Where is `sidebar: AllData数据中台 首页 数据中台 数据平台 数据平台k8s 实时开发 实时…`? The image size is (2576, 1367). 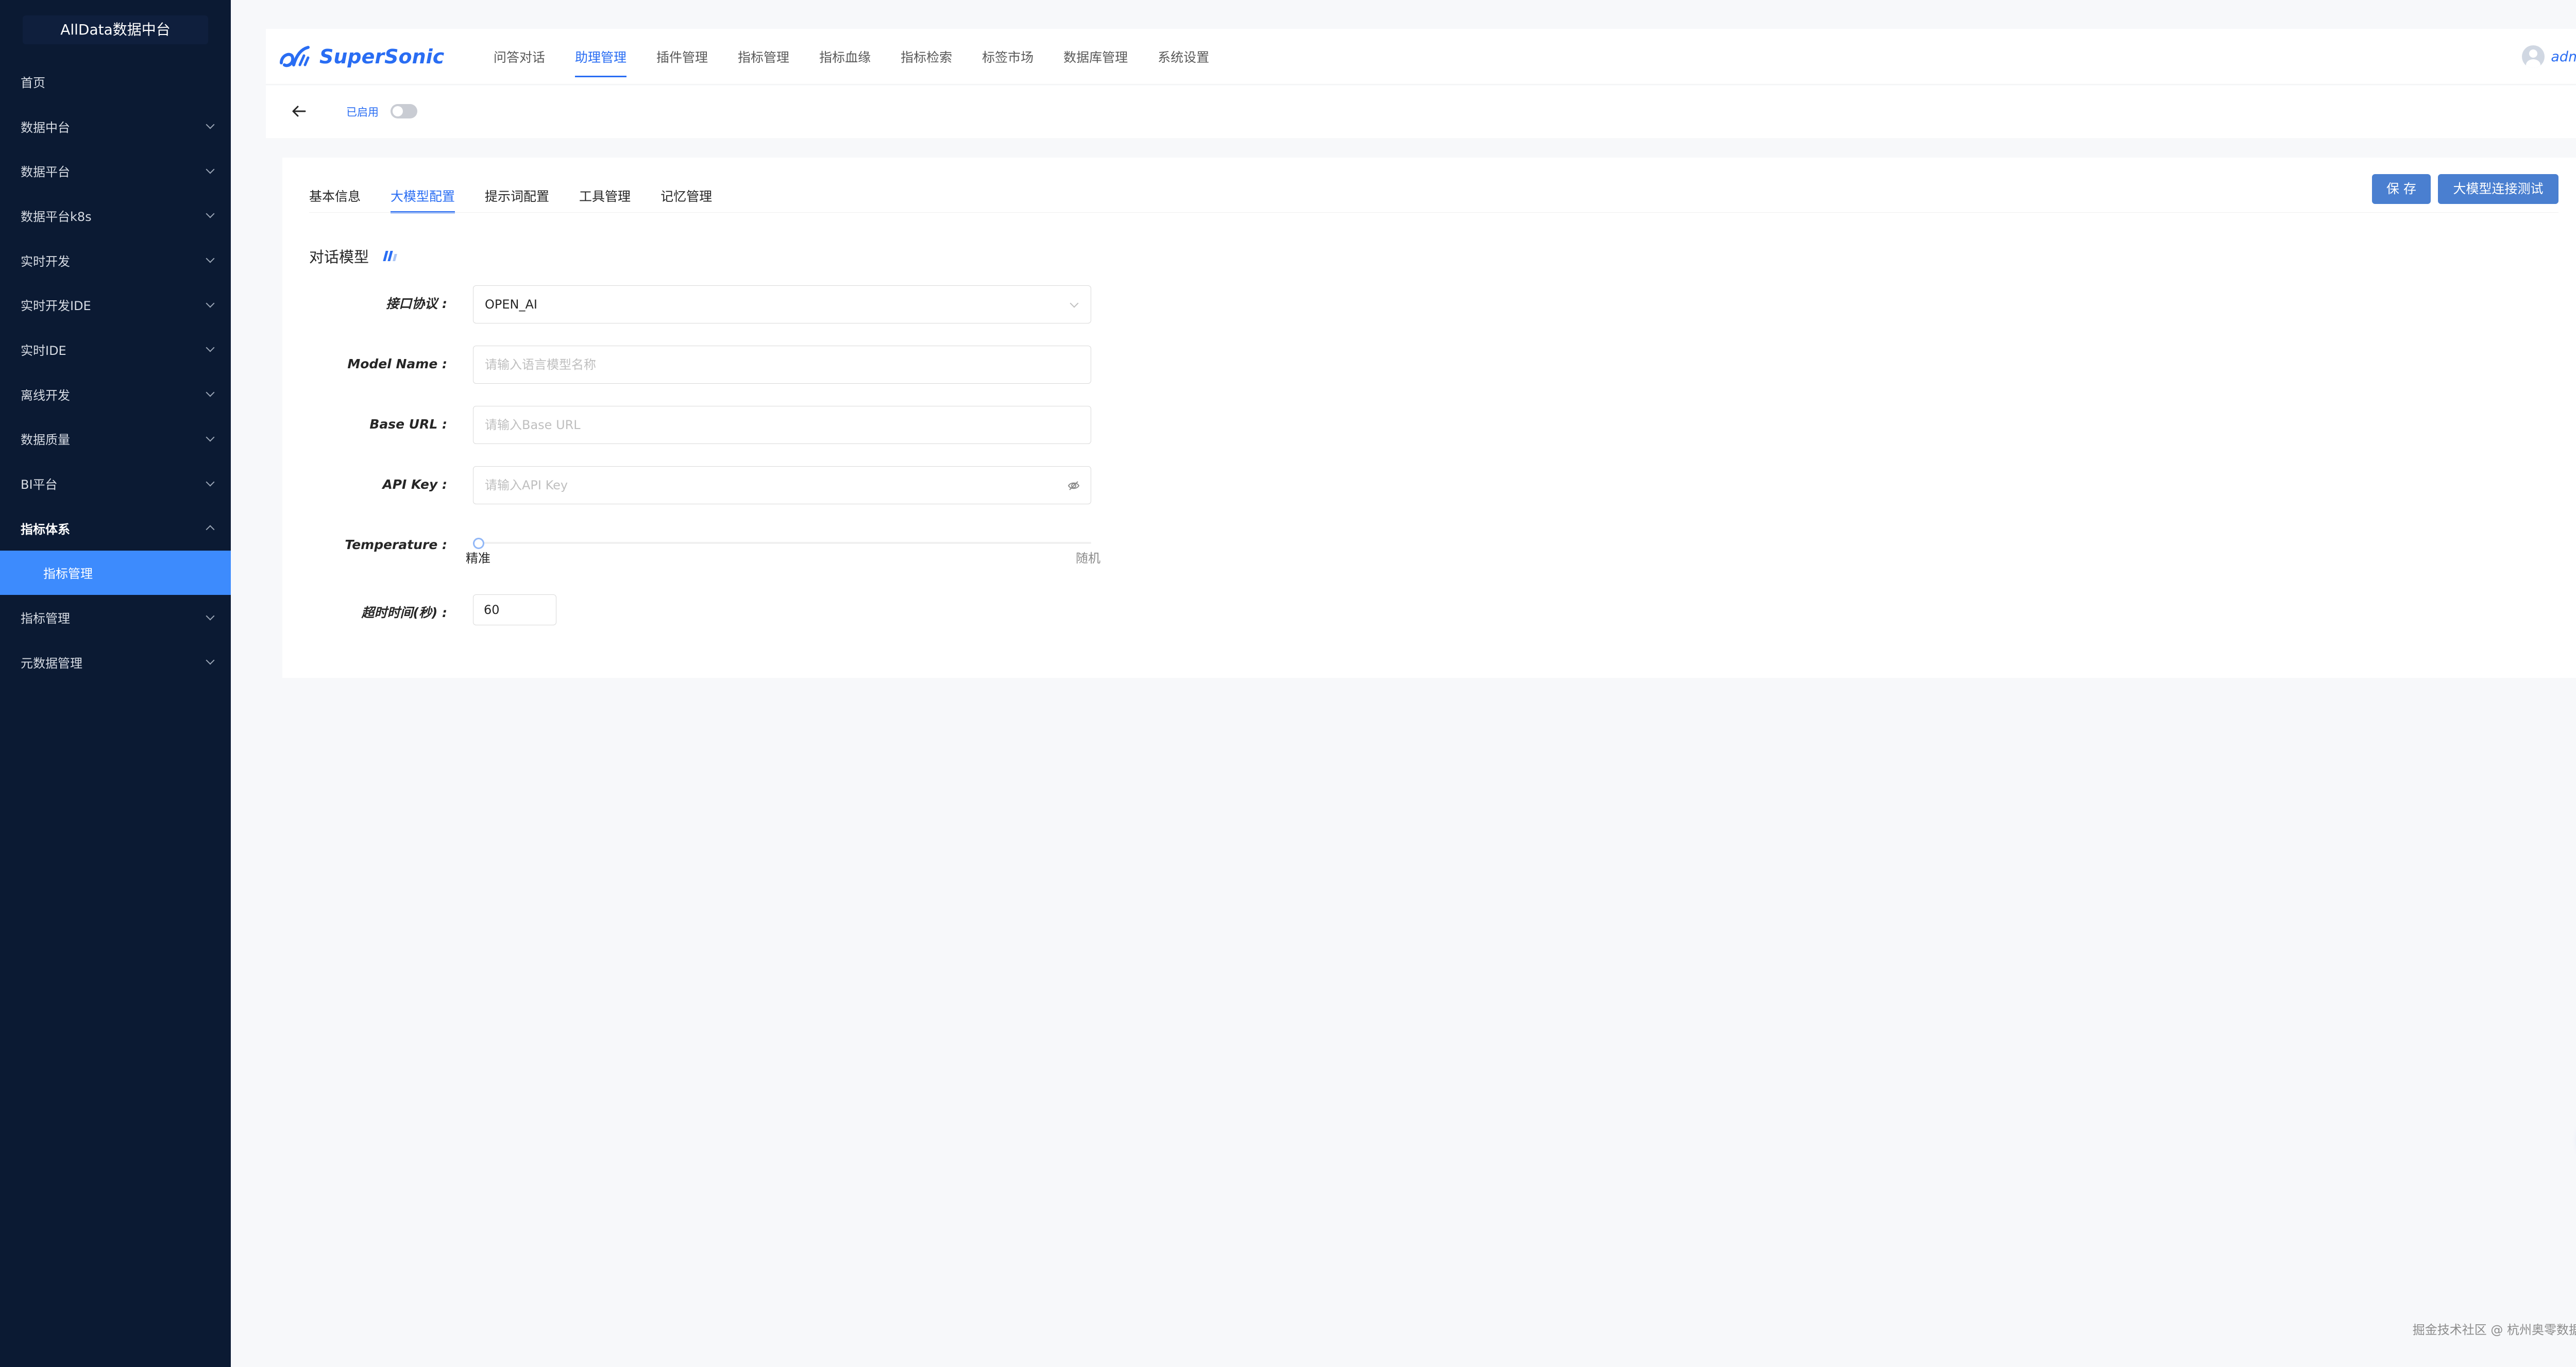
sidebar: AllData数据中台 首页 数据中台 数据平台 数据平台k8s 实时开发 实时… is located at coordinates (115, 683).